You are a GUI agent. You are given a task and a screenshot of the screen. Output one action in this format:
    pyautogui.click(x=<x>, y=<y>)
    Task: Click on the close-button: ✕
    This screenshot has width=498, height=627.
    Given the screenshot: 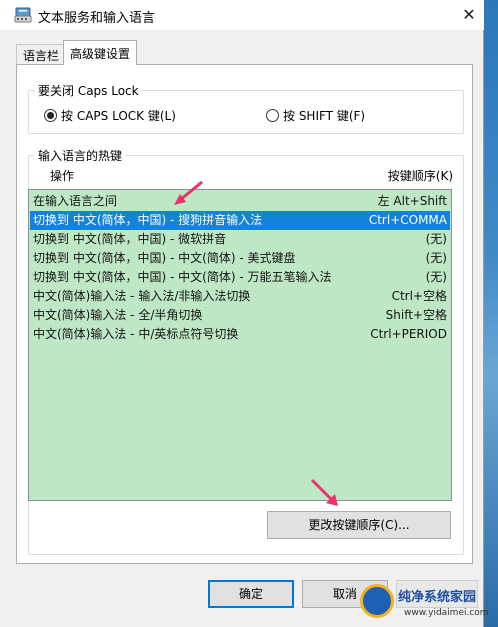 What is the action you would take?
    pyautogui.click(x=469, y=15)
    